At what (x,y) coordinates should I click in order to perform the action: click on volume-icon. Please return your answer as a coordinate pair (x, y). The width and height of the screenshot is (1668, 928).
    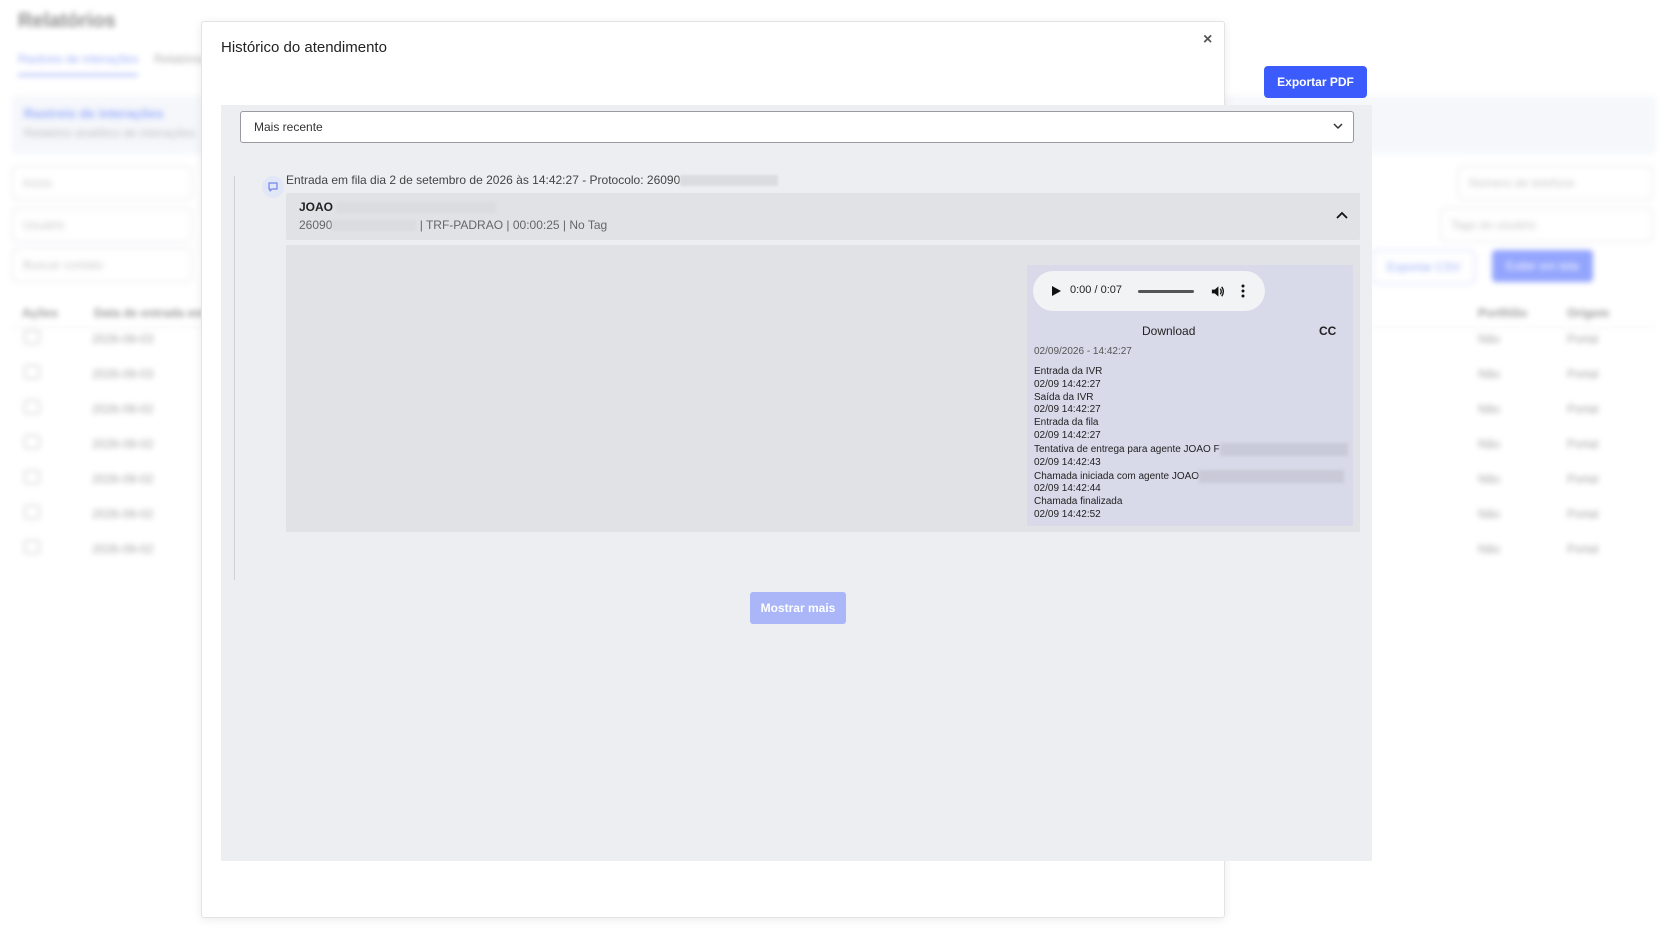
    Looking at the image, I should click on (1217, 291).